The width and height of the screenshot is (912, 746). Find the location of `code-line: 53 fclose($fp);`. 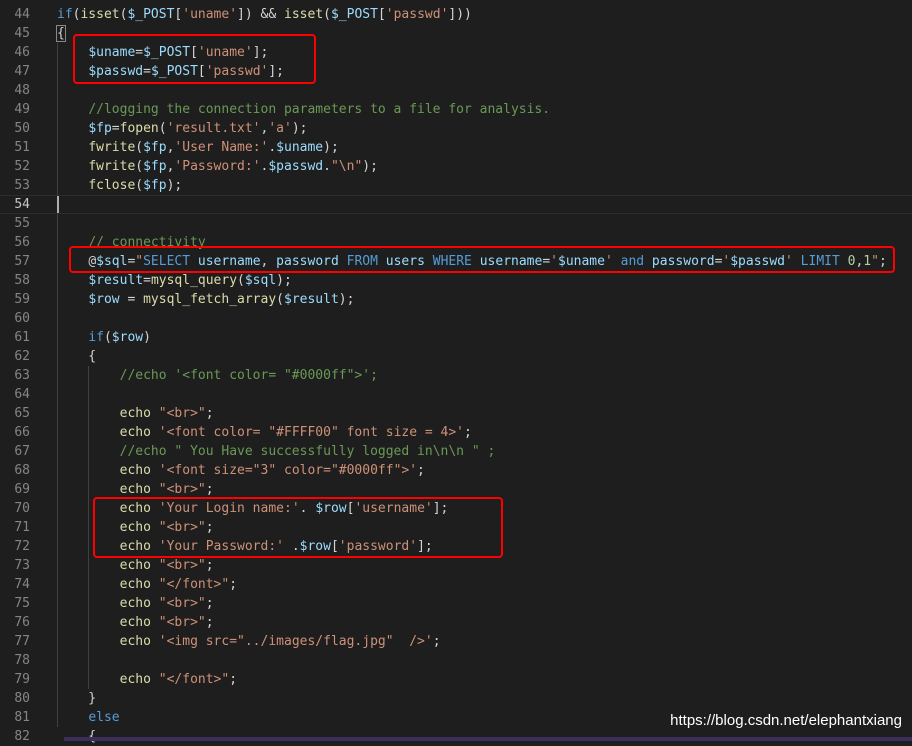

code-line: 53 fclose($fp); is located at coordinates (456, 185).